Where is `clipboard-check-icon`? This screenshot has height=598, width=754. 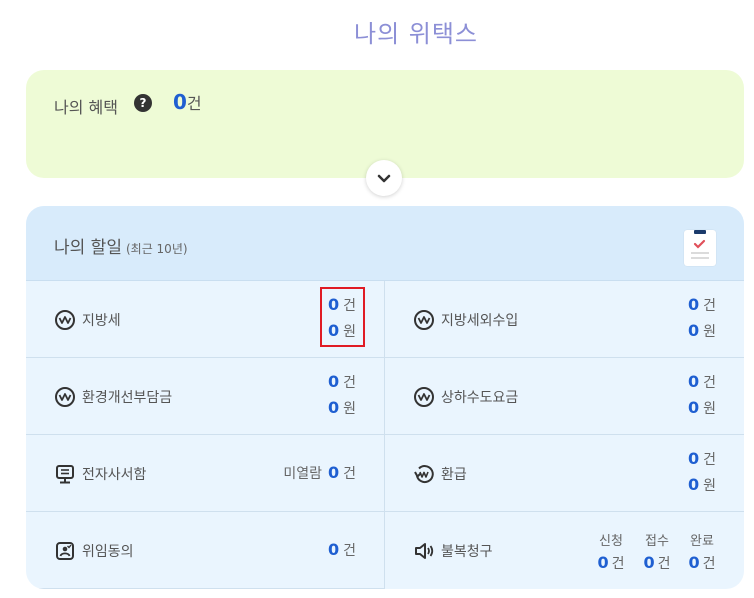 clipboard-check-icon is located at coordinates (700, 248).